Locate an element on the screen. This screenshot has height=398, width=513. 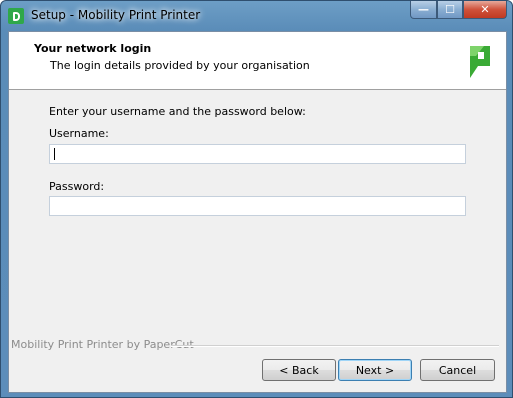
text-caret is located at coordinates (54, 154).